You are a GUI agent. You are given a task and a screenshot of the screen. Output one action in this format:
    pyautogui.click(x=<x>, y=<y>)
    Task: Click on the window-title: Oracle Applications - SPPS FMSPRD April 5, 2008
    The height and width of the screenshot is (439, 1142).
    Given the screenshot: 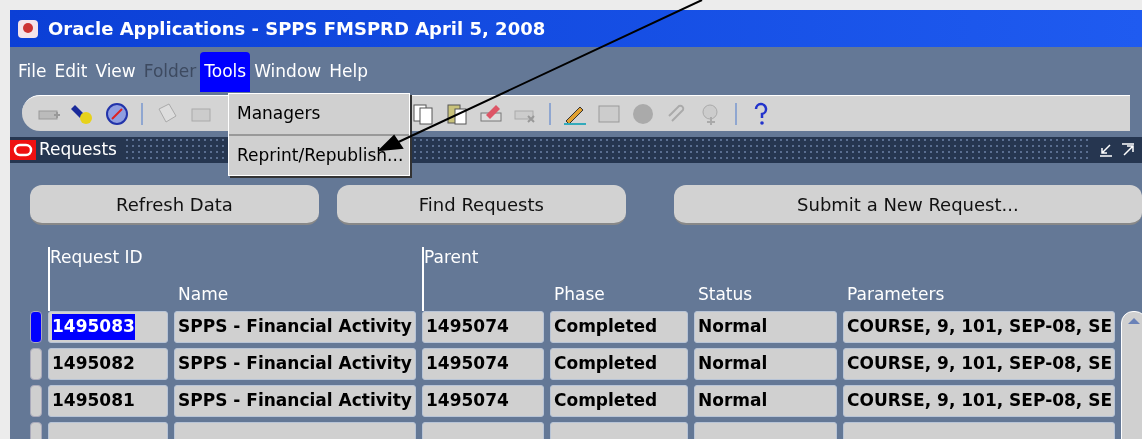 What is the action you would take?
    pyautogui.click(x=297, y=29)
    